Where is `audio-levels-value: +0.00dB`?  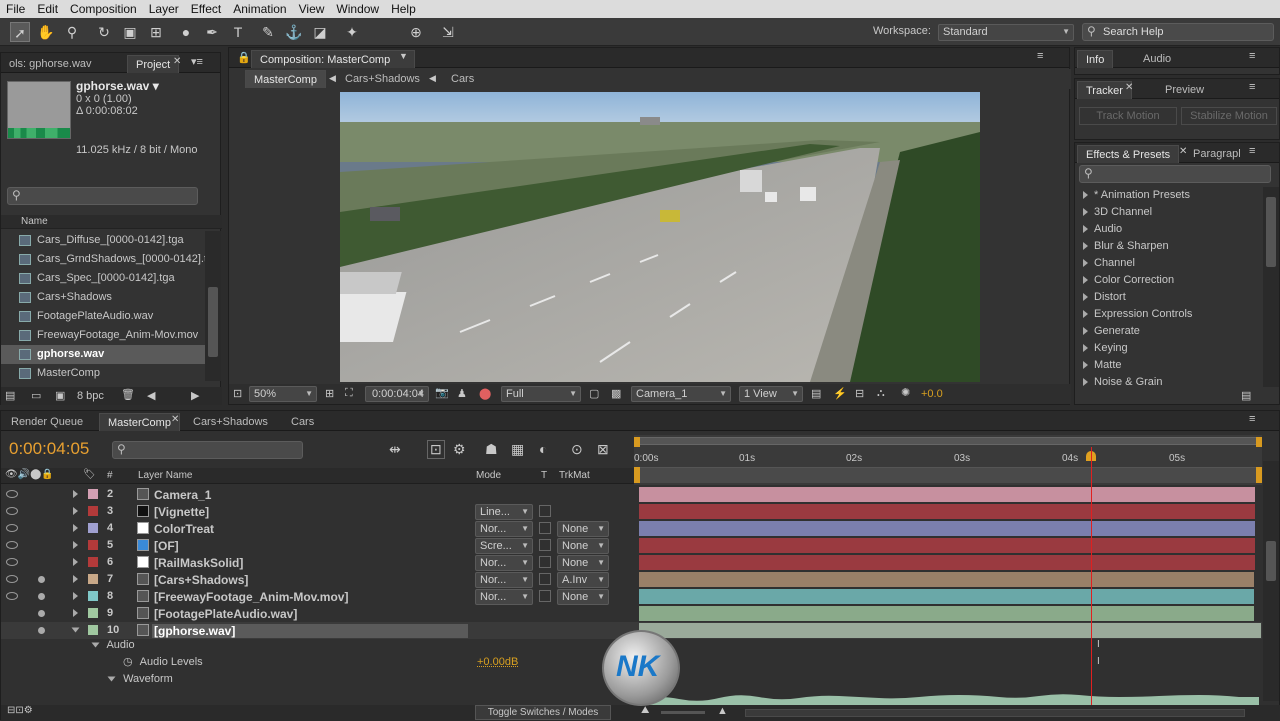 audio-levels-value: +0.00dB is located at coordinates (497, 662).